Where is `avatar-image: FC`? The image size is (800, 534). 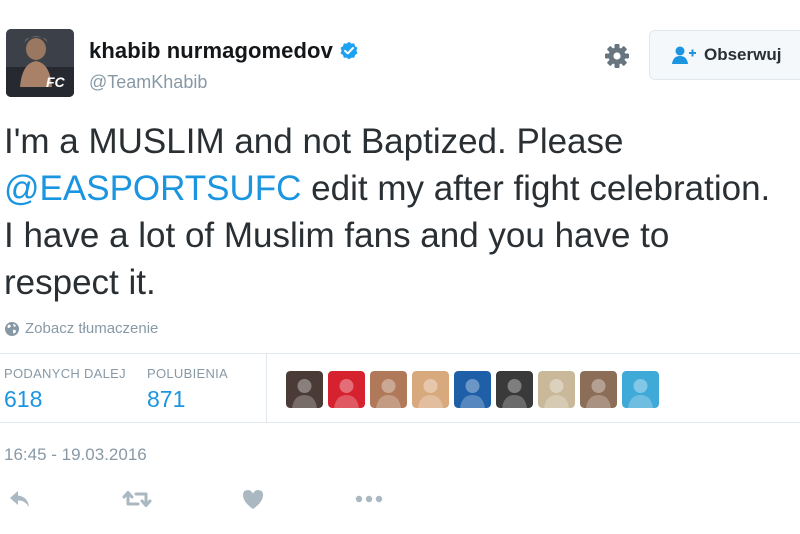
avatar-image: FC is located at coordinates (40, 63).